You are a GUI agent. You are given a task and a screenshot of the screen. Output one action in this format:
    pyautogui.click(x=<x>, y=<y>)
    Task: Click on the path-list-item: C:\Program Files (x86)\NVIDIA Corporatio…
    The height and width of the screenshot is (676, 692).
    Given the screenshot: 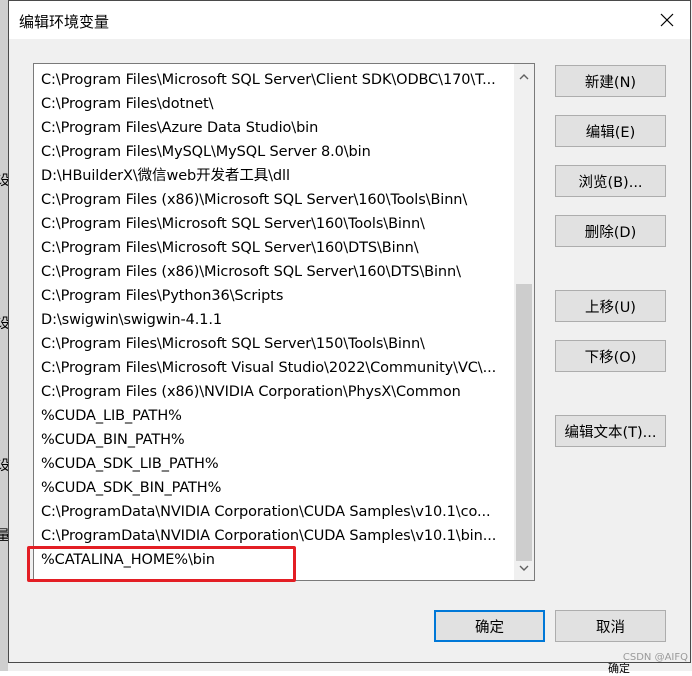 What is the action you would take?
    pyautogui.click(x=274, y=392)
    